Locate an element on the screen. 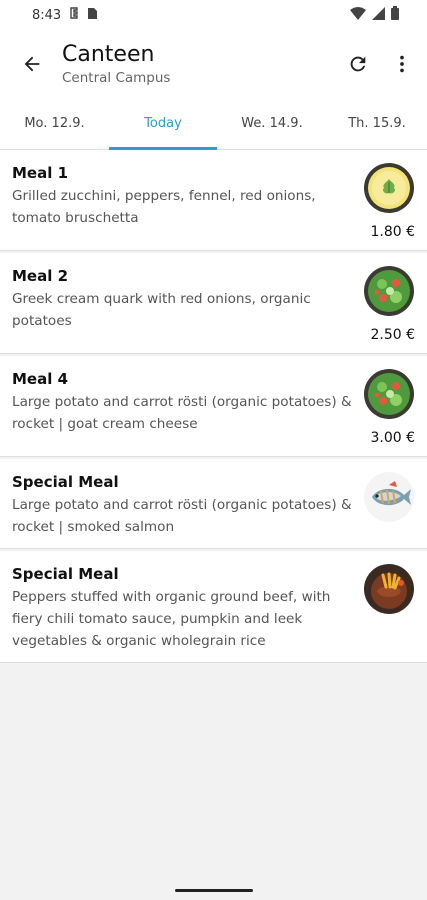 The height and width of the screenshot is (900, 427). meal-price: 2.50 € is located at coordinates (392, 335).